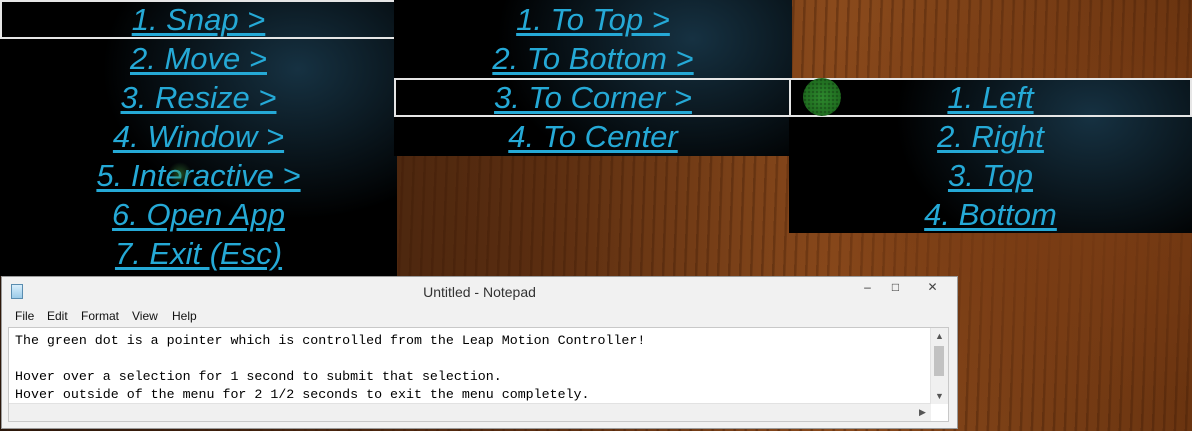 This screenshot has height=431, width=1192. I want to click on vertical-scrollbar: ▲ ▼, so click(939, 366).